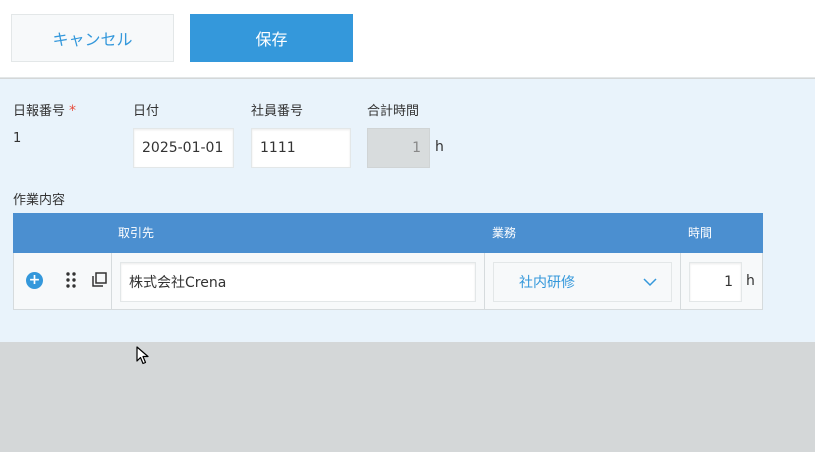  What do you see at coordinates (504, 233) in the screenshot?
I see `column-header-task: 業務` at bounding box center [504, 233].